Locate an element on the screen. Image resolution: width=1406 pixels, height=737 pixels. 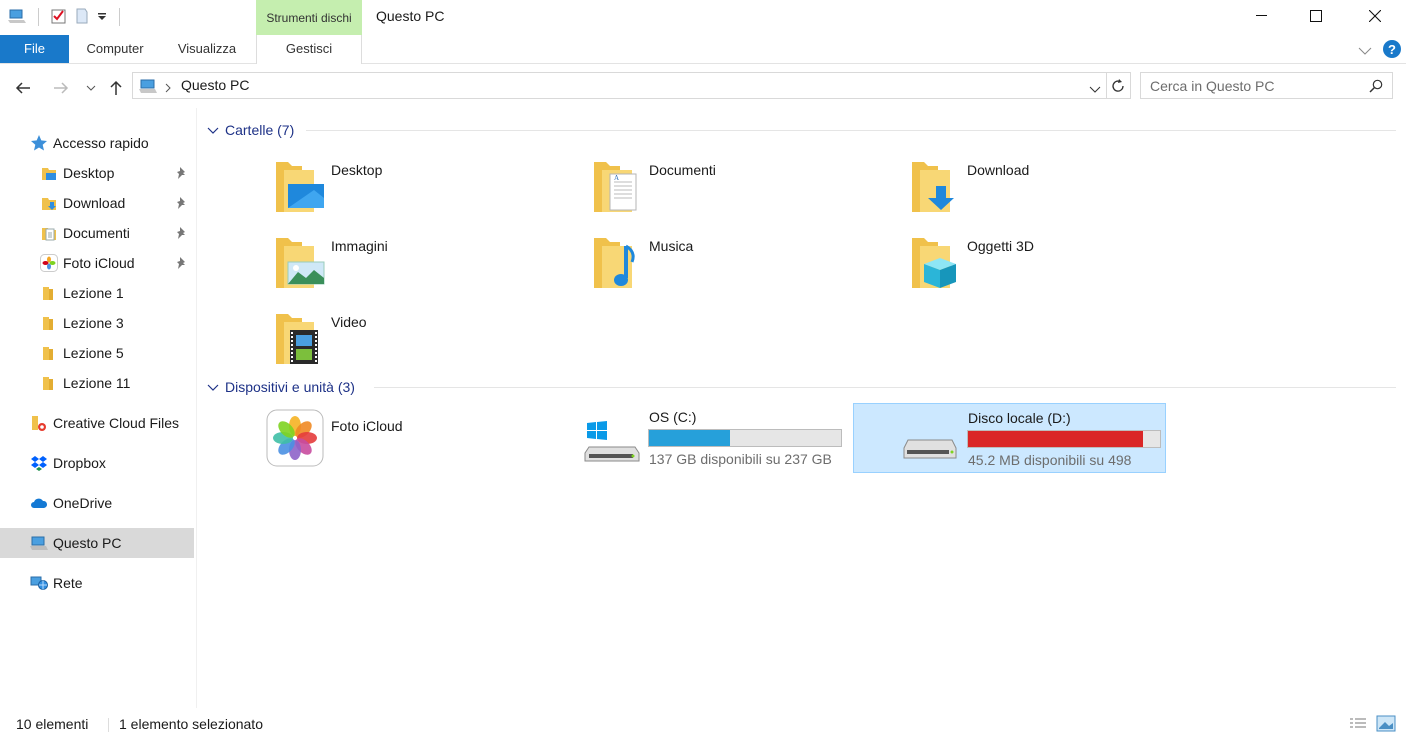
search-box is located at coordinates (1266, 85).